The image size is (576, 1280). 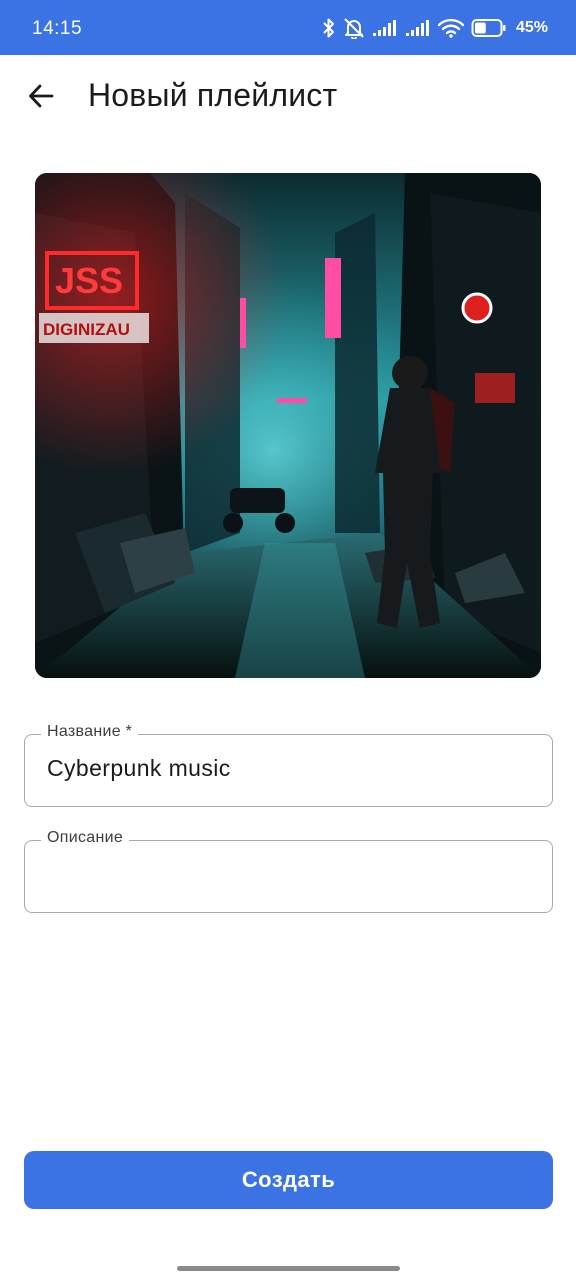 I want to click on playlist-name-field: Название * Cyberpunk music, so click(x=288, y=765).